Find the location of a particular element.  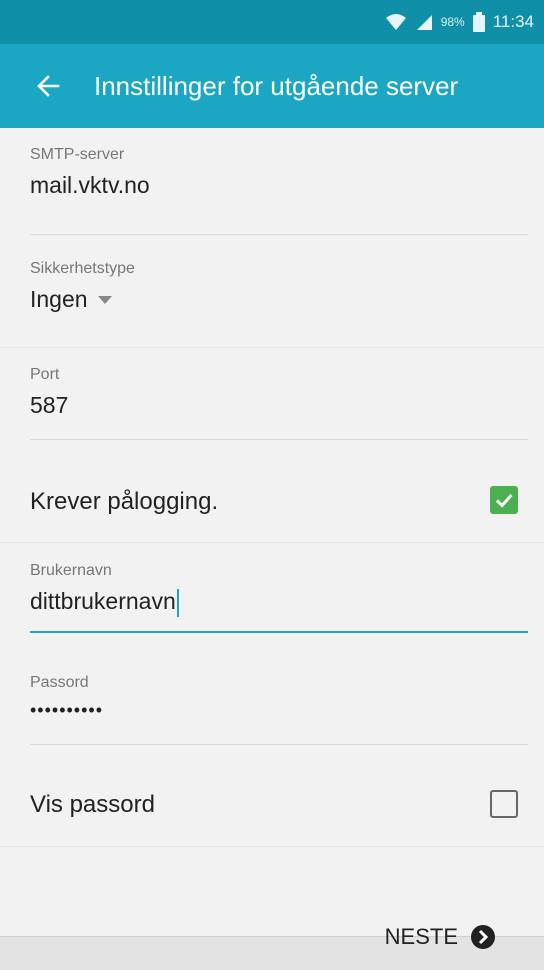

security-type-select: Ingen is located at coordinates (279, 299).